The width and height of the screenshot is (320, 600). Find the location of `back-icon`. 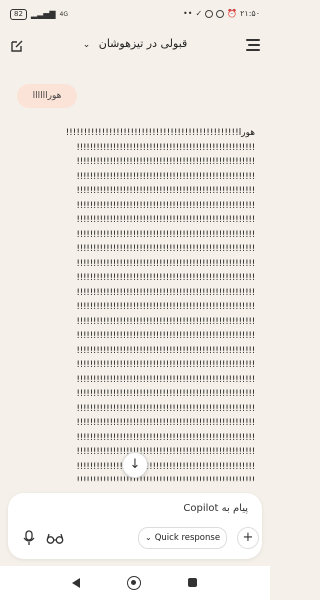

back-icon is located at coordinates (76, 583).